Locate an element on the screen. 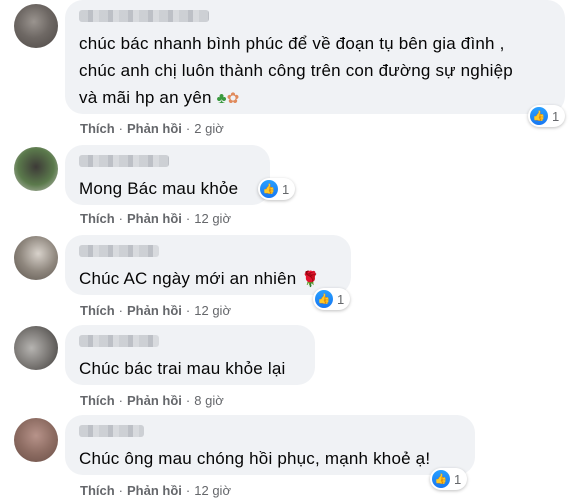 The image size is (580, 503). four-leaf-clover-icon: ♣ is located at coordinates (221, 98).